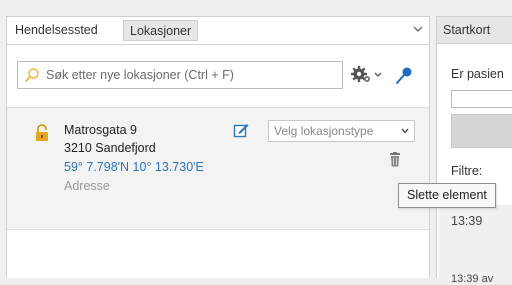  What do you see at coordinates (110, 148) in the screenshot?
I see `location-city: 3210 Sandefjord` at bounding box center [110, 148].